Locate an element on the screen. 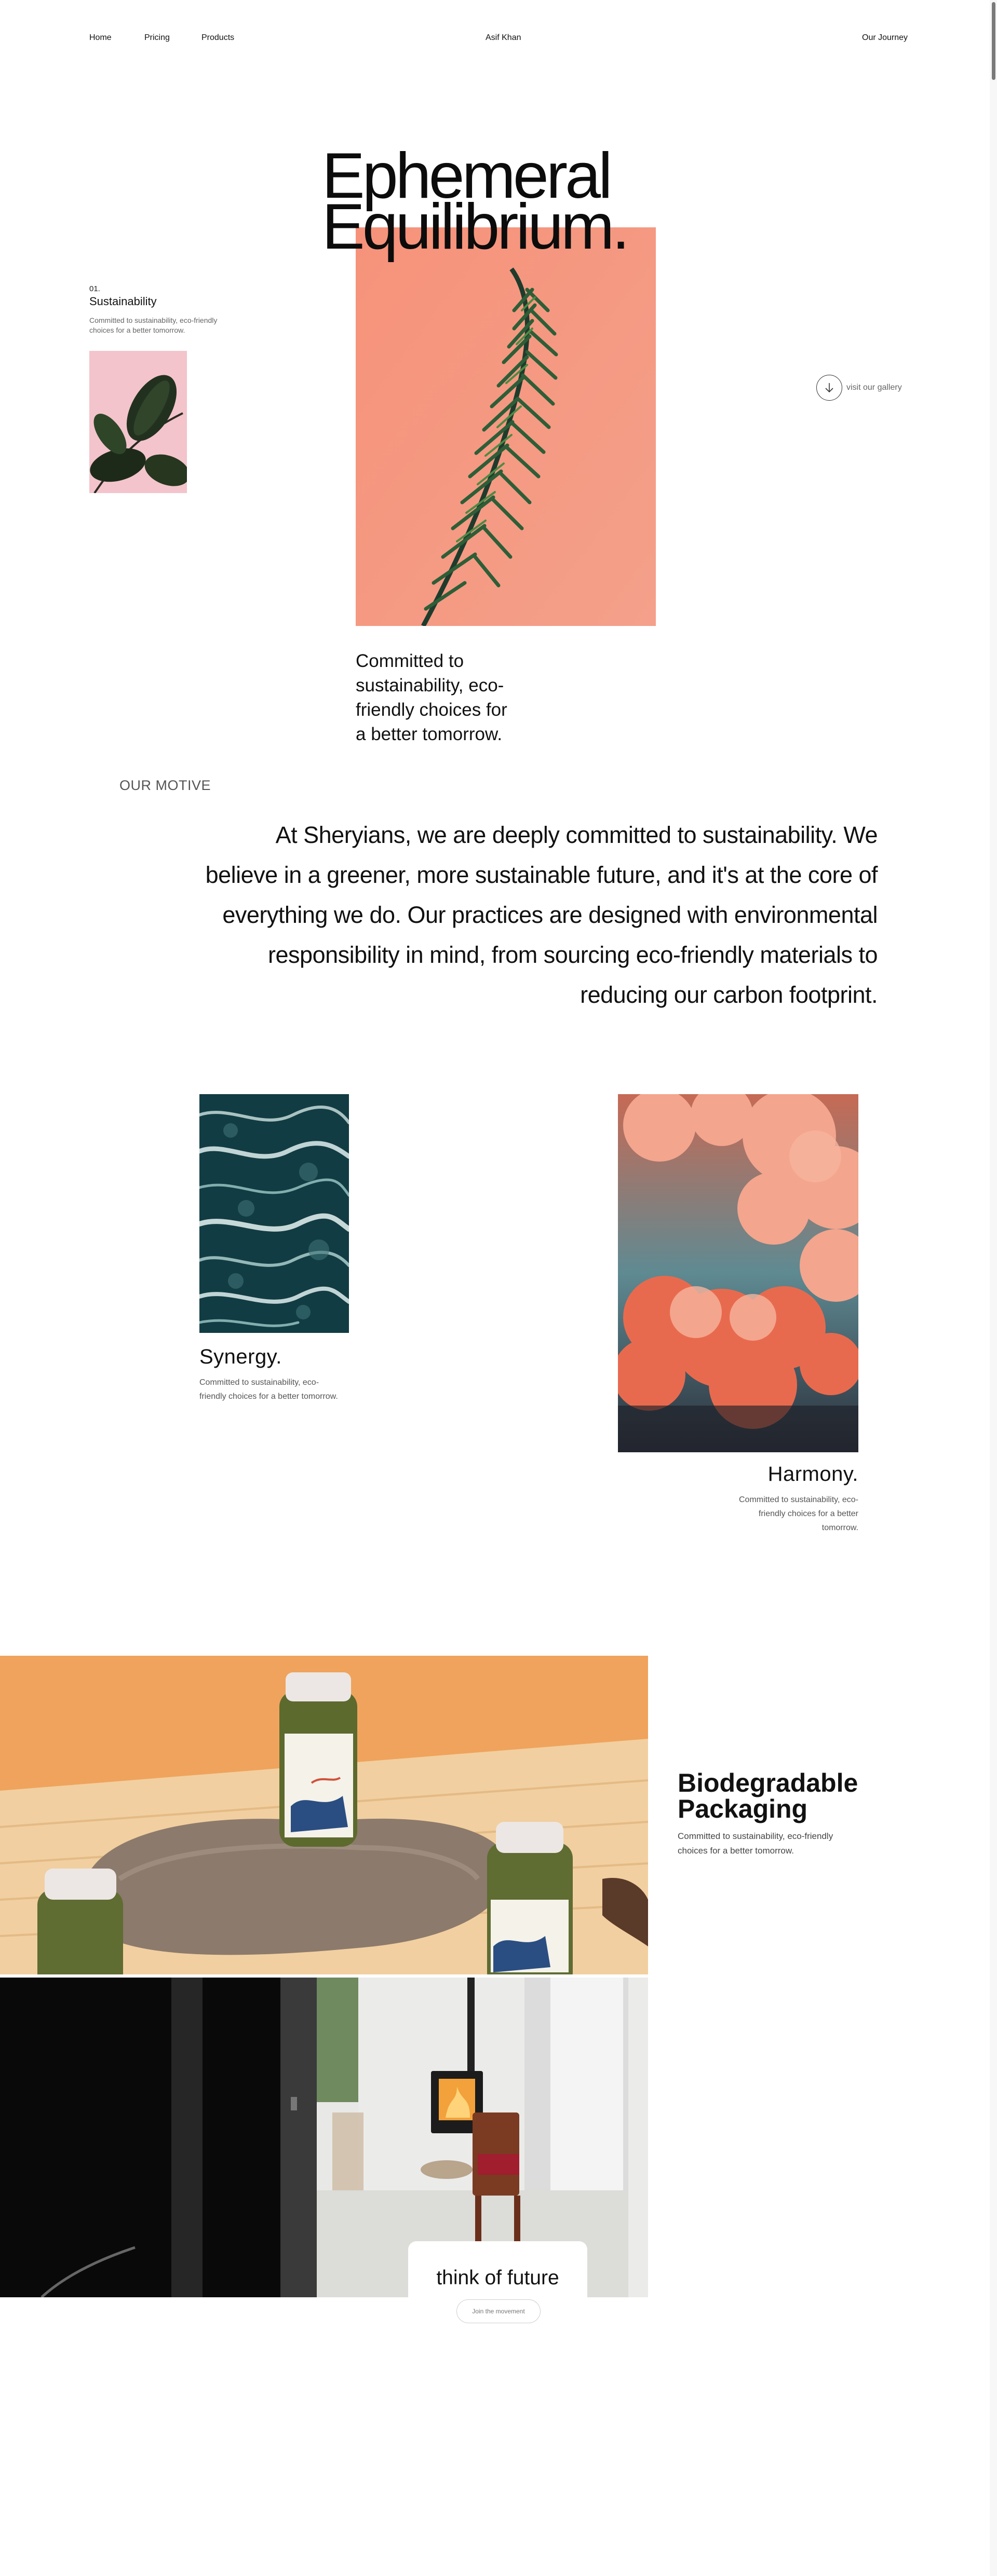  section-number: 01. is located at coordinates (94, 288).